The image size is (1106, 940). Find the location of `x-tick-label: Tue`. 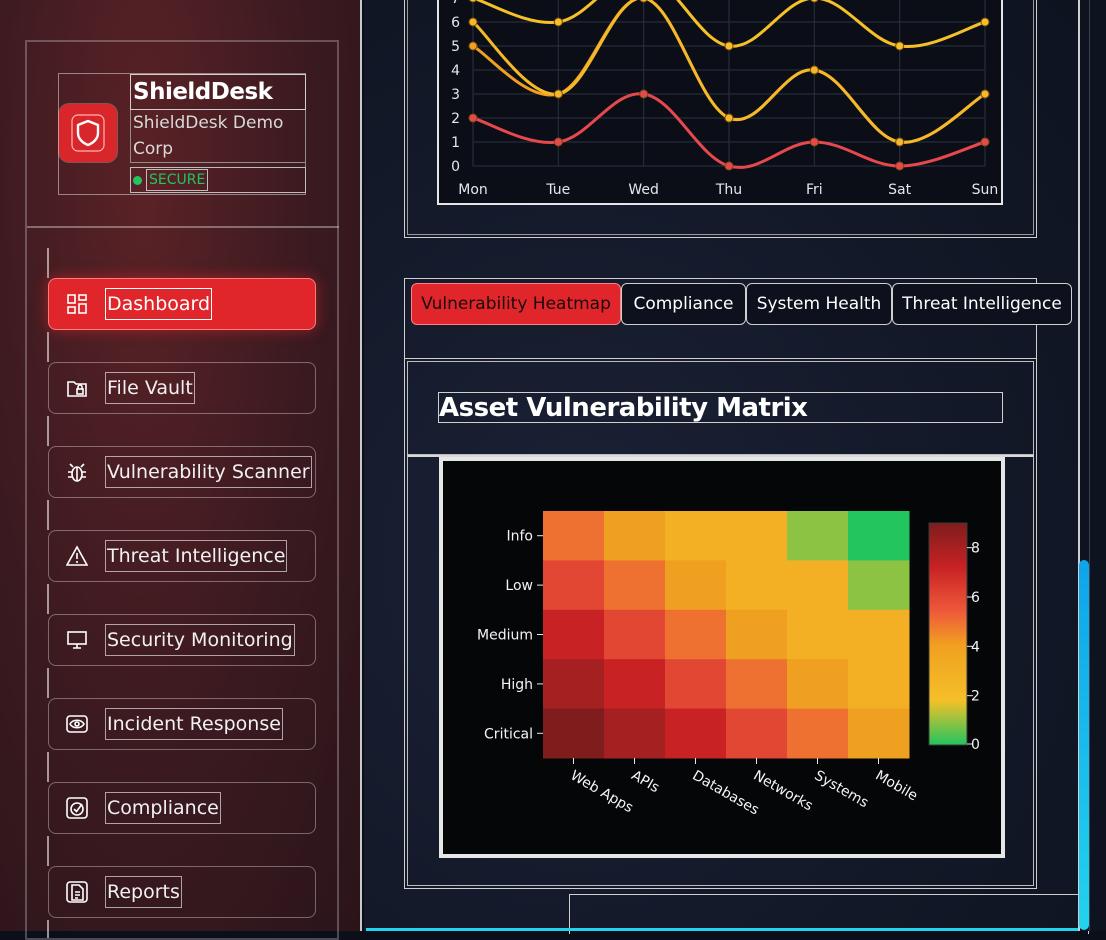

x-tick-label: Tue is located at coordinates (557, 190).